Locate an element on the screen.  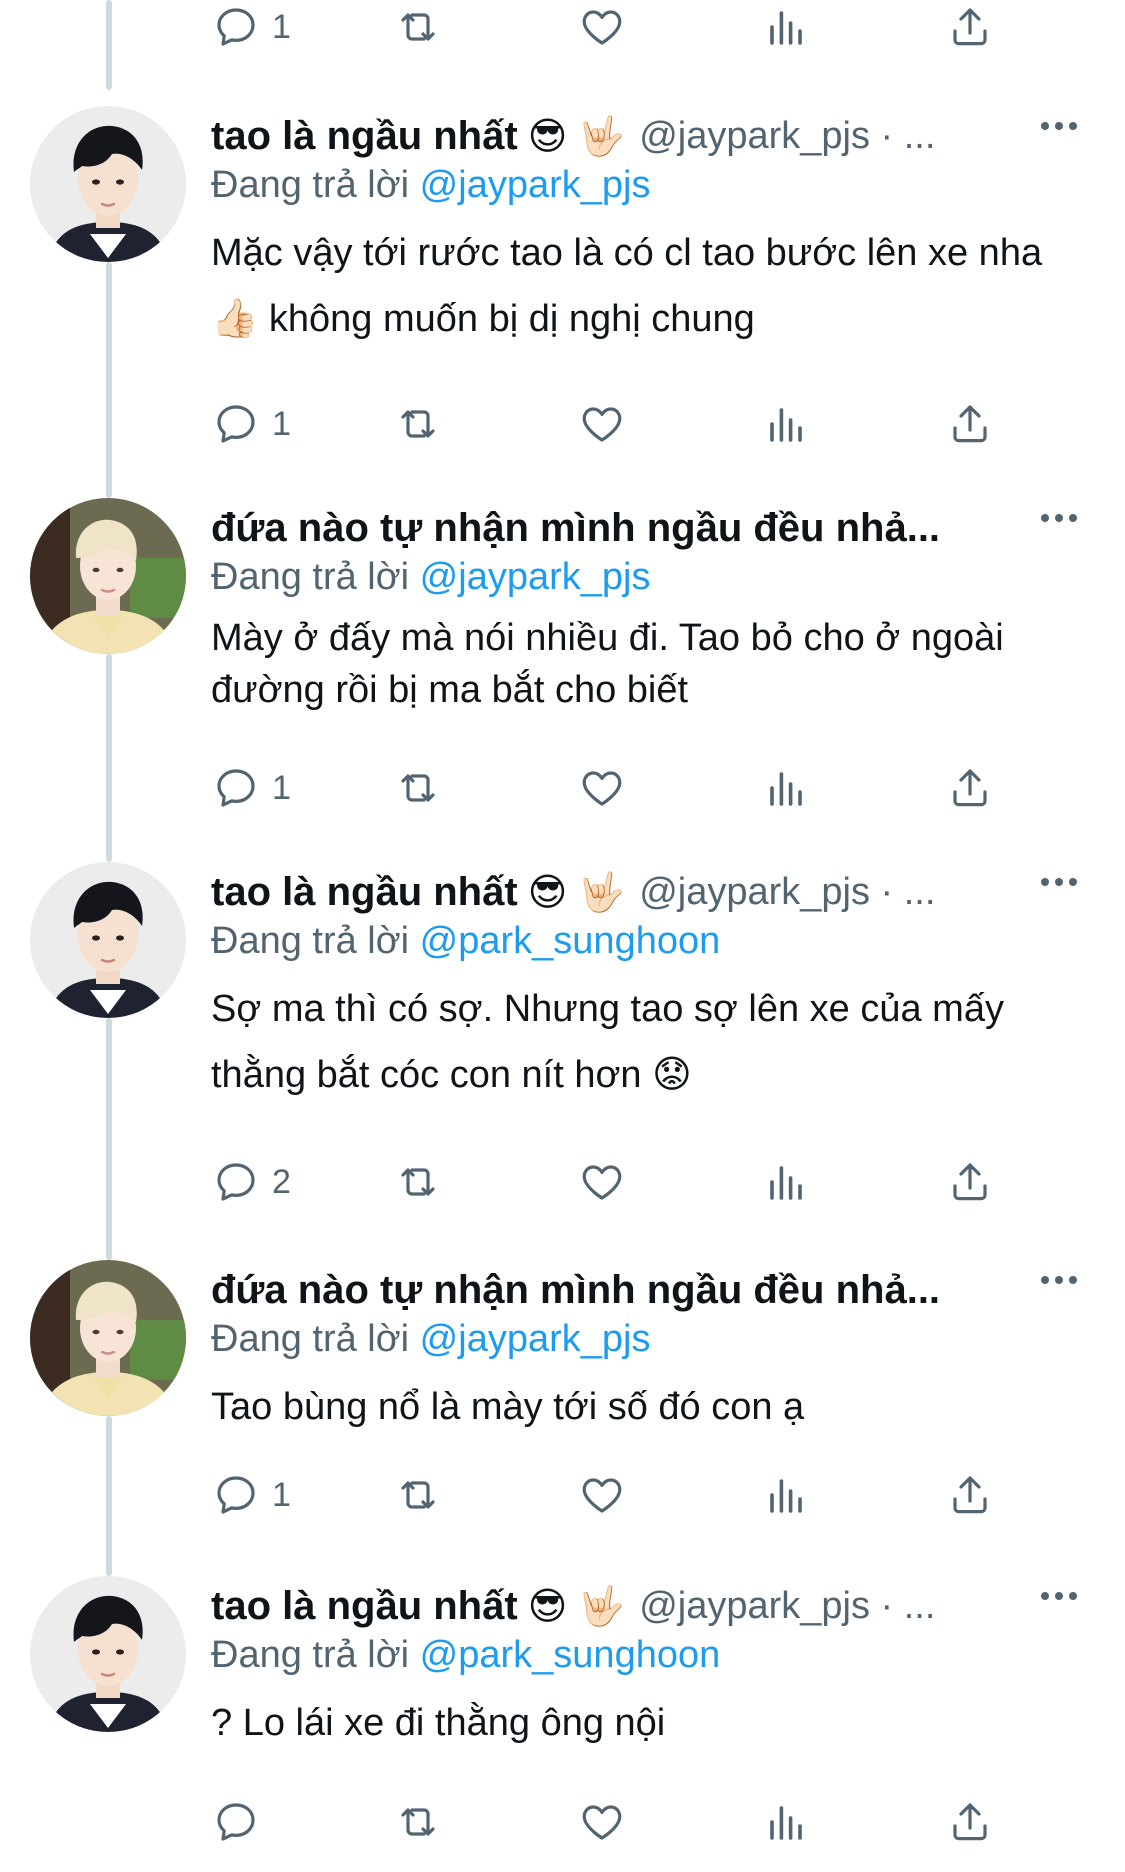
reply-count: 2 is located at coordinates (281, 1181).